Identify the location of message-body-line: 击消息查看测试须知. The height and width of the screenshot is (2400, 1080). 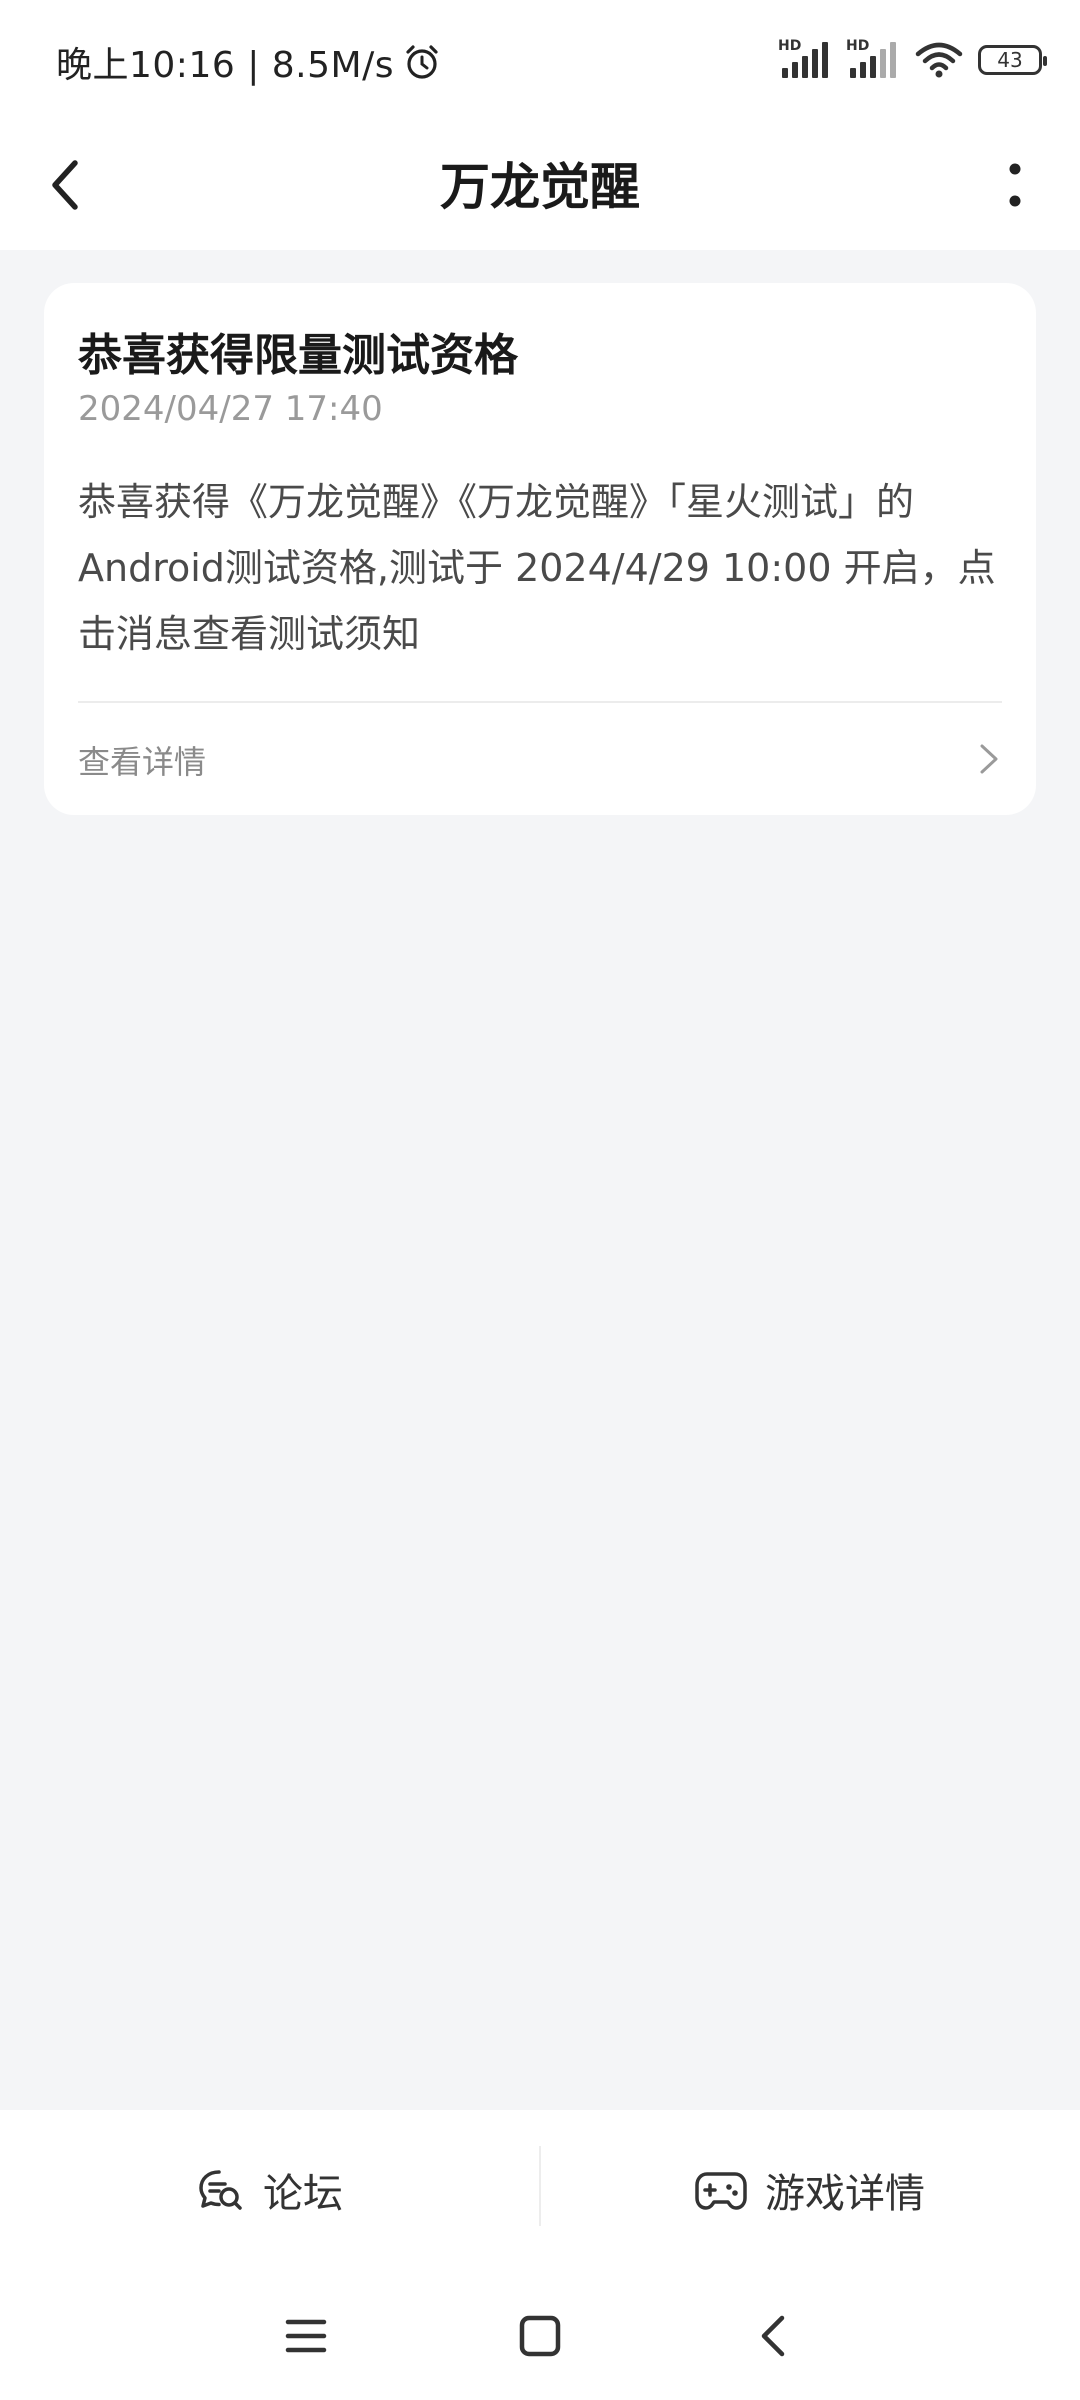
(249, 634).